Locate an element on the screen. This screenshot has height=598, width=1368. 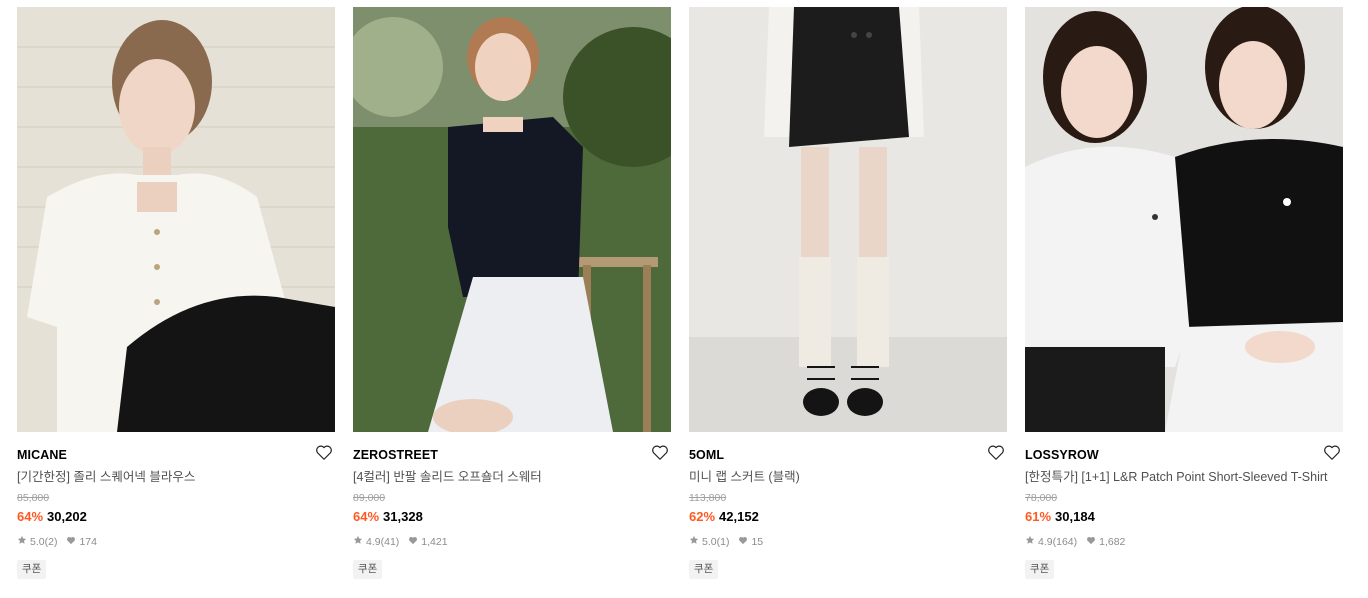
price-row: 61% 30,184 is located at coordinates (1184, 517).